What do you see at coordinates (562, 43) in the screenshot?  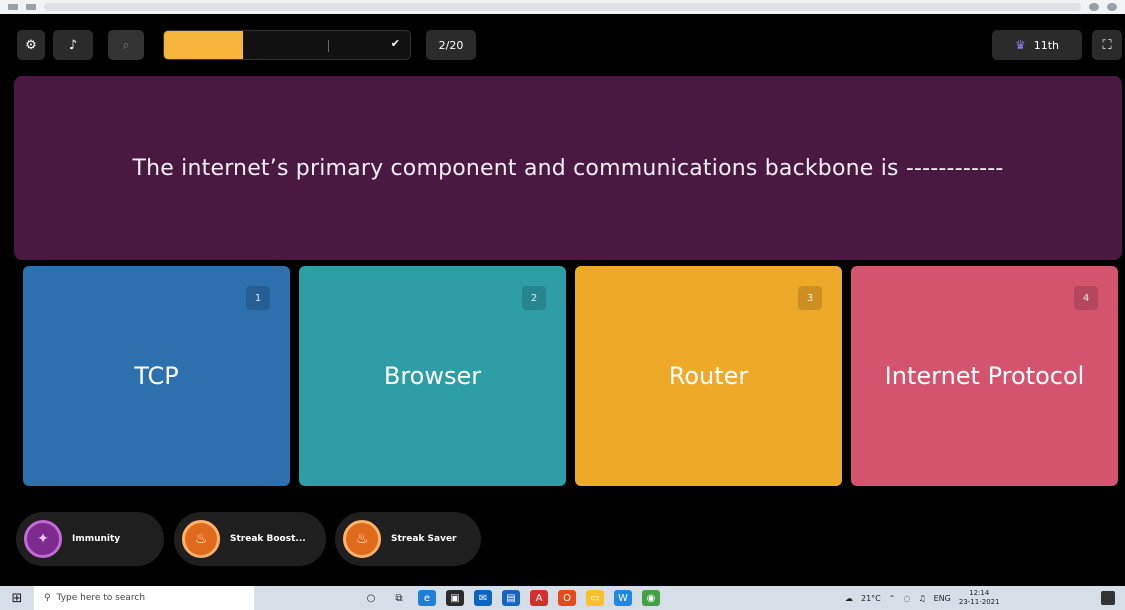 I see `game-toolbar: ⚙ ♪ ⌕ ✔ 2/20 ♛ 11th ⛶` at bounding box center [562, 43].